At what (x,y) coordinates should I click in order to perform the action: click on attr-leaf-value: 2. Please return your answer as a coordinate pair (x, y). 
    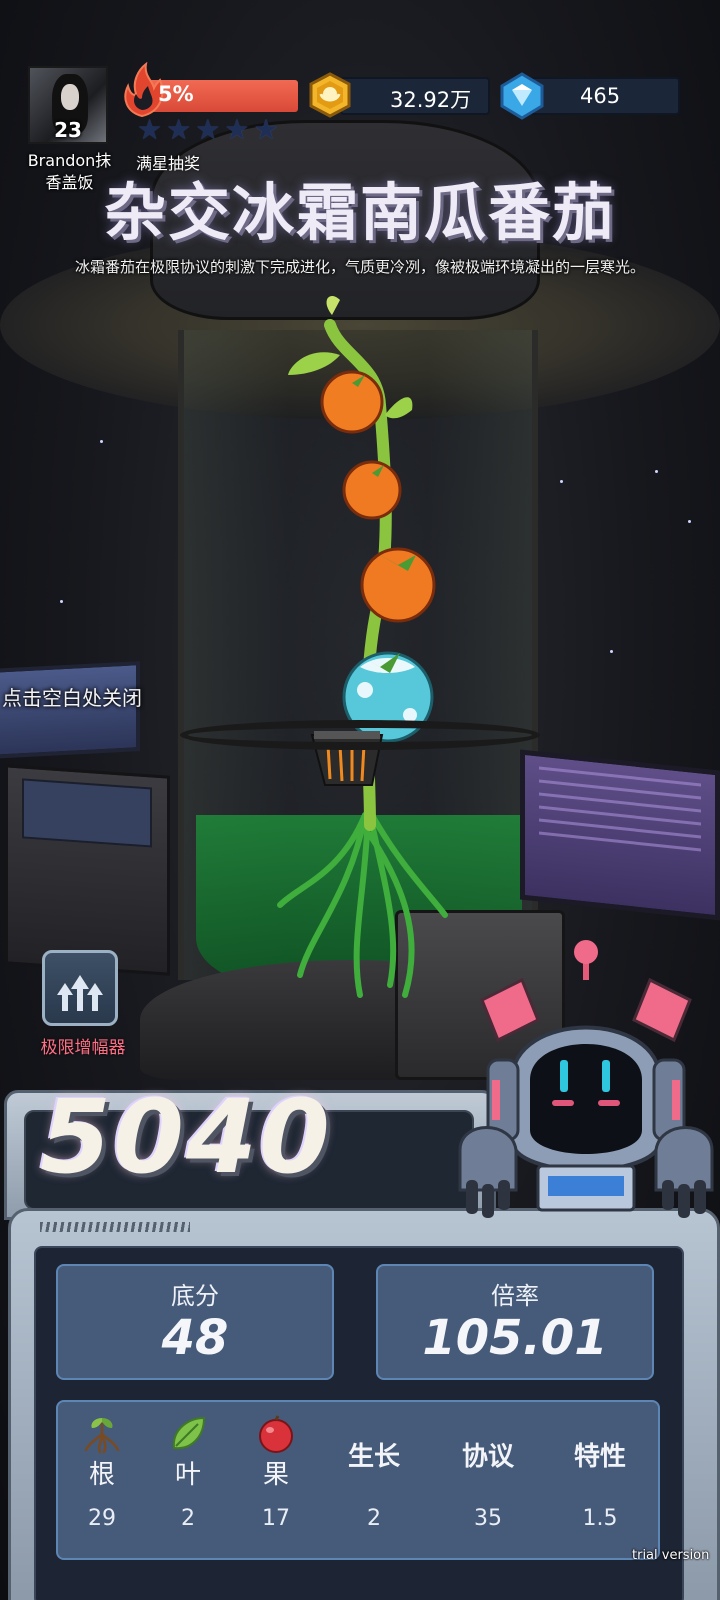
    Looking at the image, I should click on (188, 1518).